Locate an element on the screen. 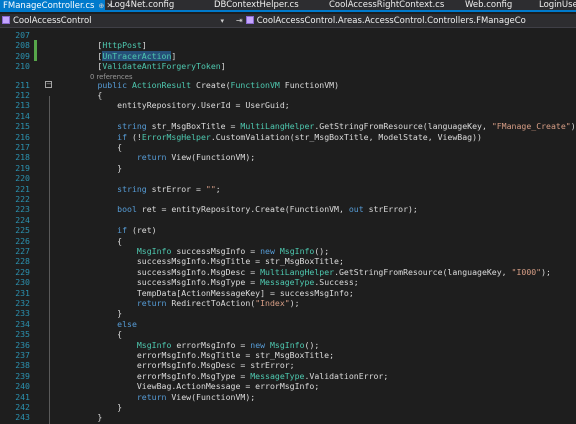 The image size is (576, 424). tab-coolaccessrightcontext: CoolAccessRightContext.cs is located at coordinates (388, 5).